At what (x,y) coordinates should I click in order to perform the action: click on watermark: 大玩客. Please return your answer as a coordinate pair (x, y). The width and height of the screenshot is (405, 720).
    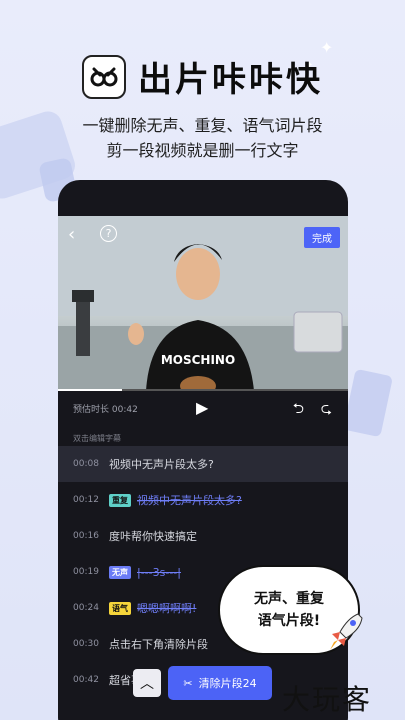
    Looking at the image, I should click on (327, 699).